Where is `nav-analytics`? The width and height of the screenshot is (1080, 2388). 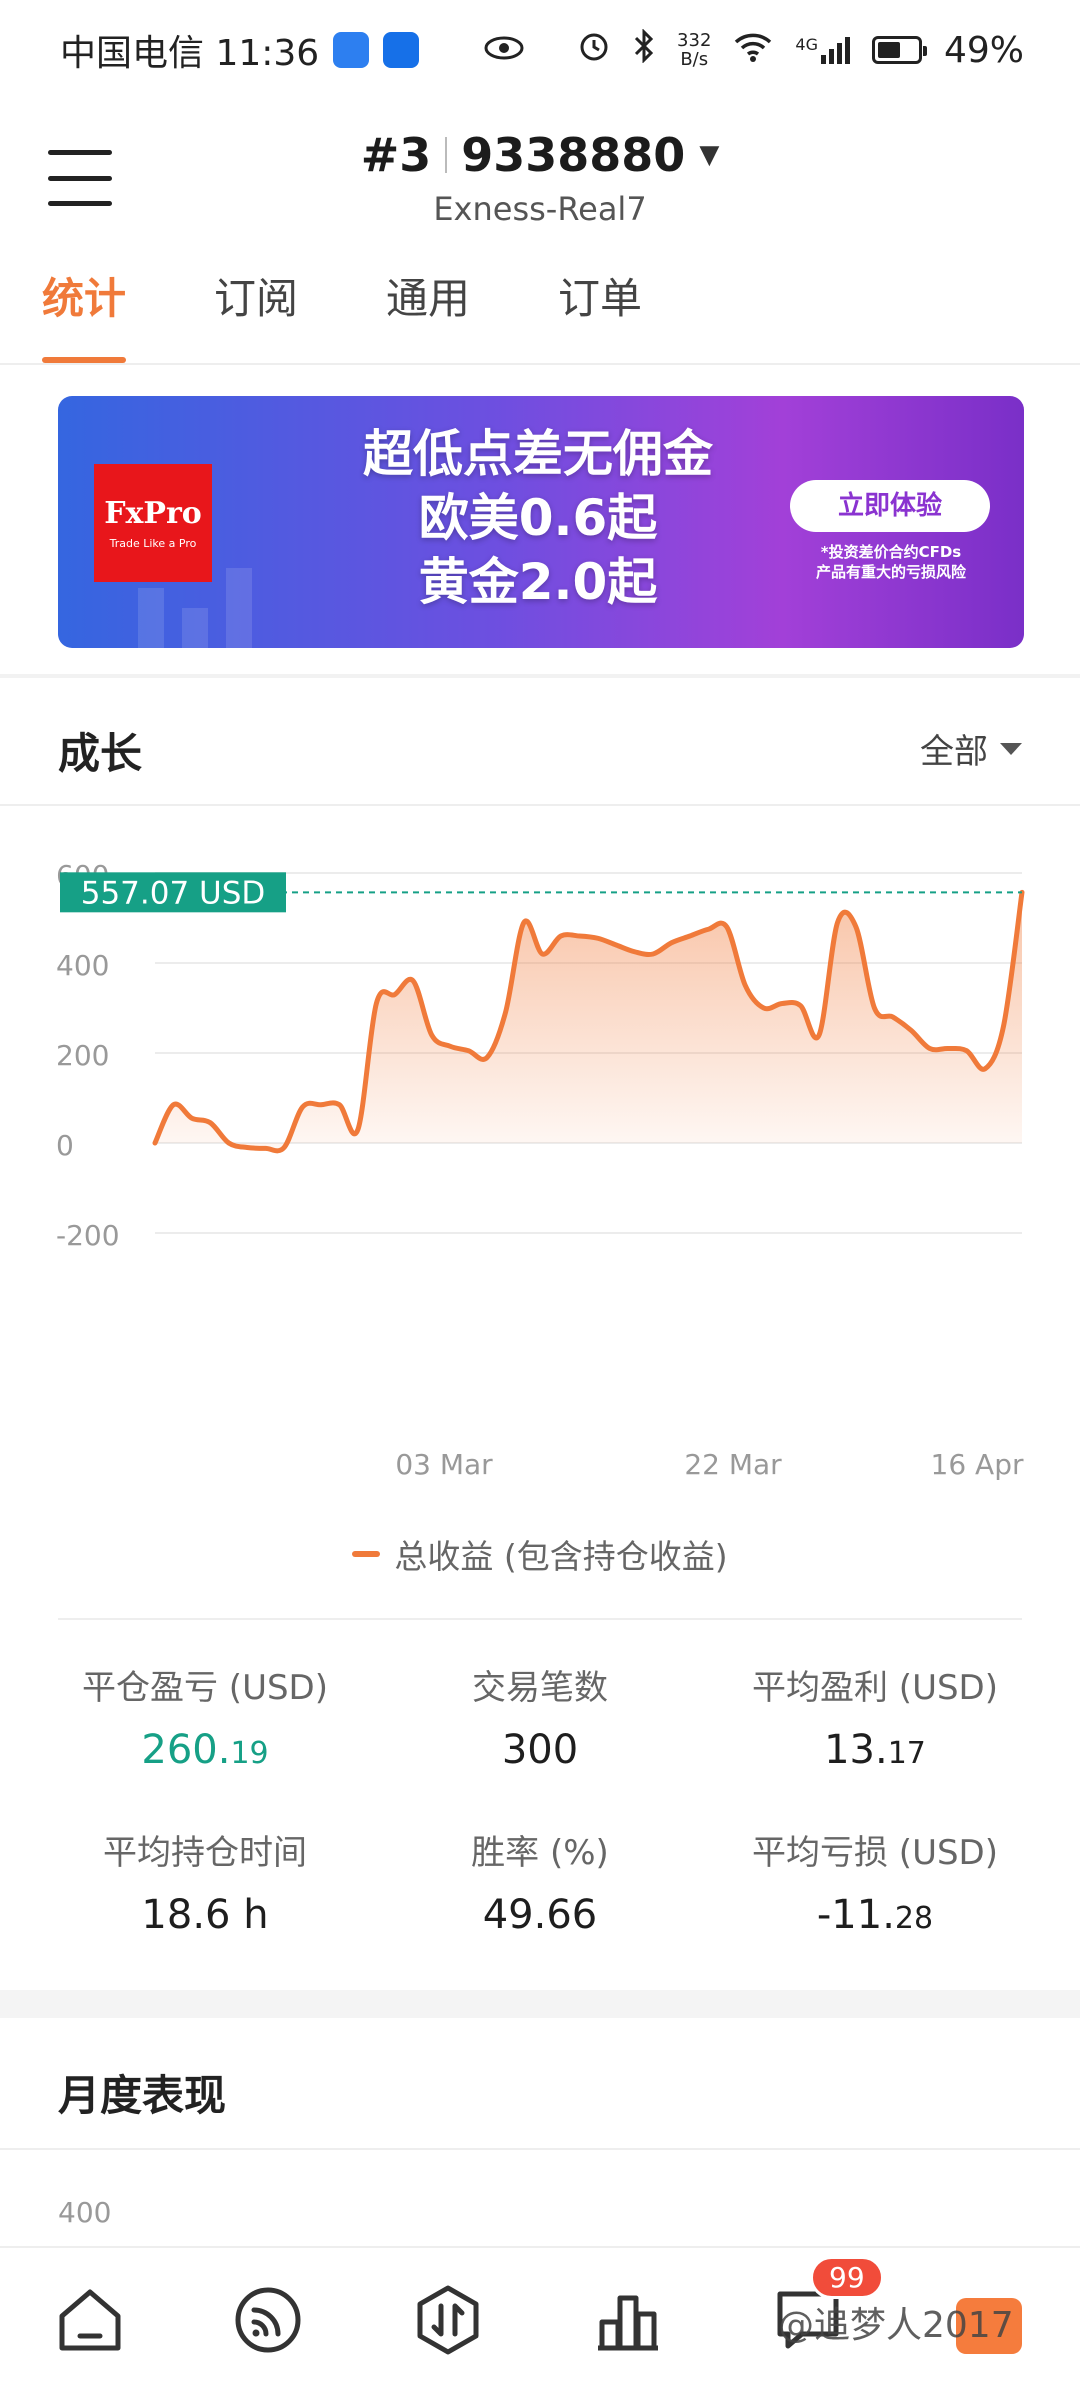 nav-analytics is located at coordinates (628, 2322).